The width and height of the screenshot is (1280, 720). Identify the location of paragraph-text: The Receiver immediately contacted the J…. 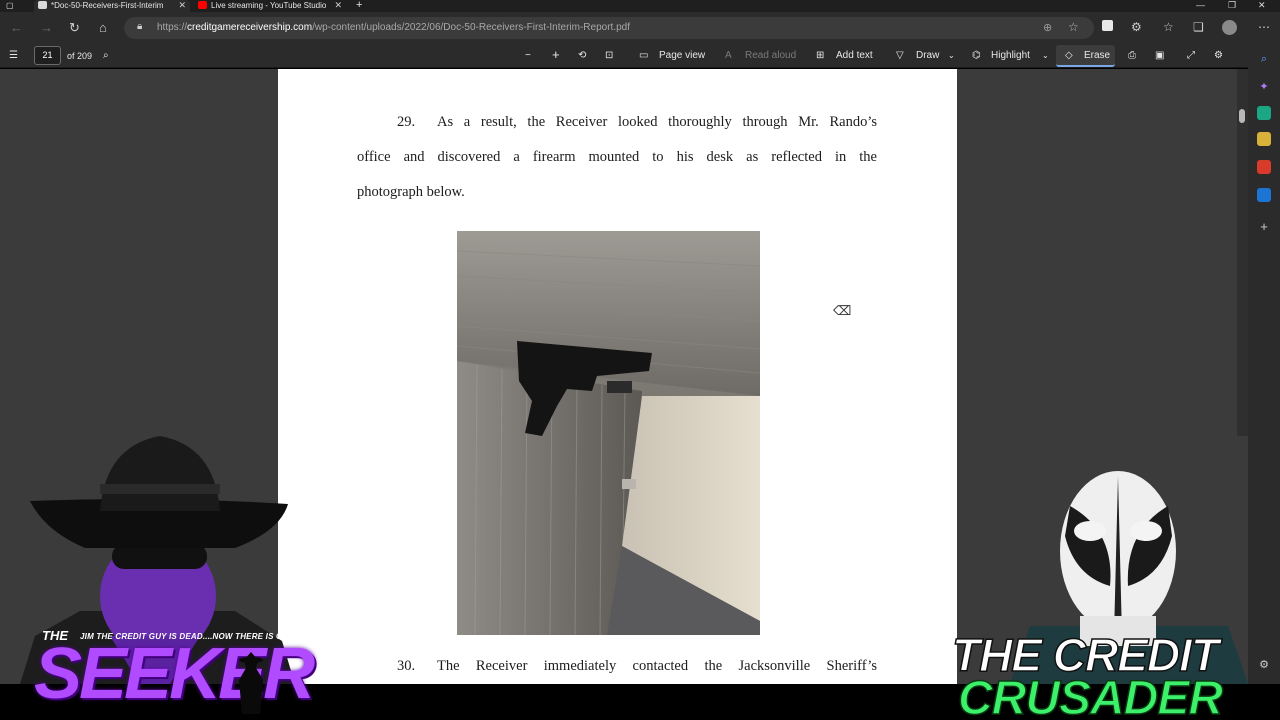
(657, 666).